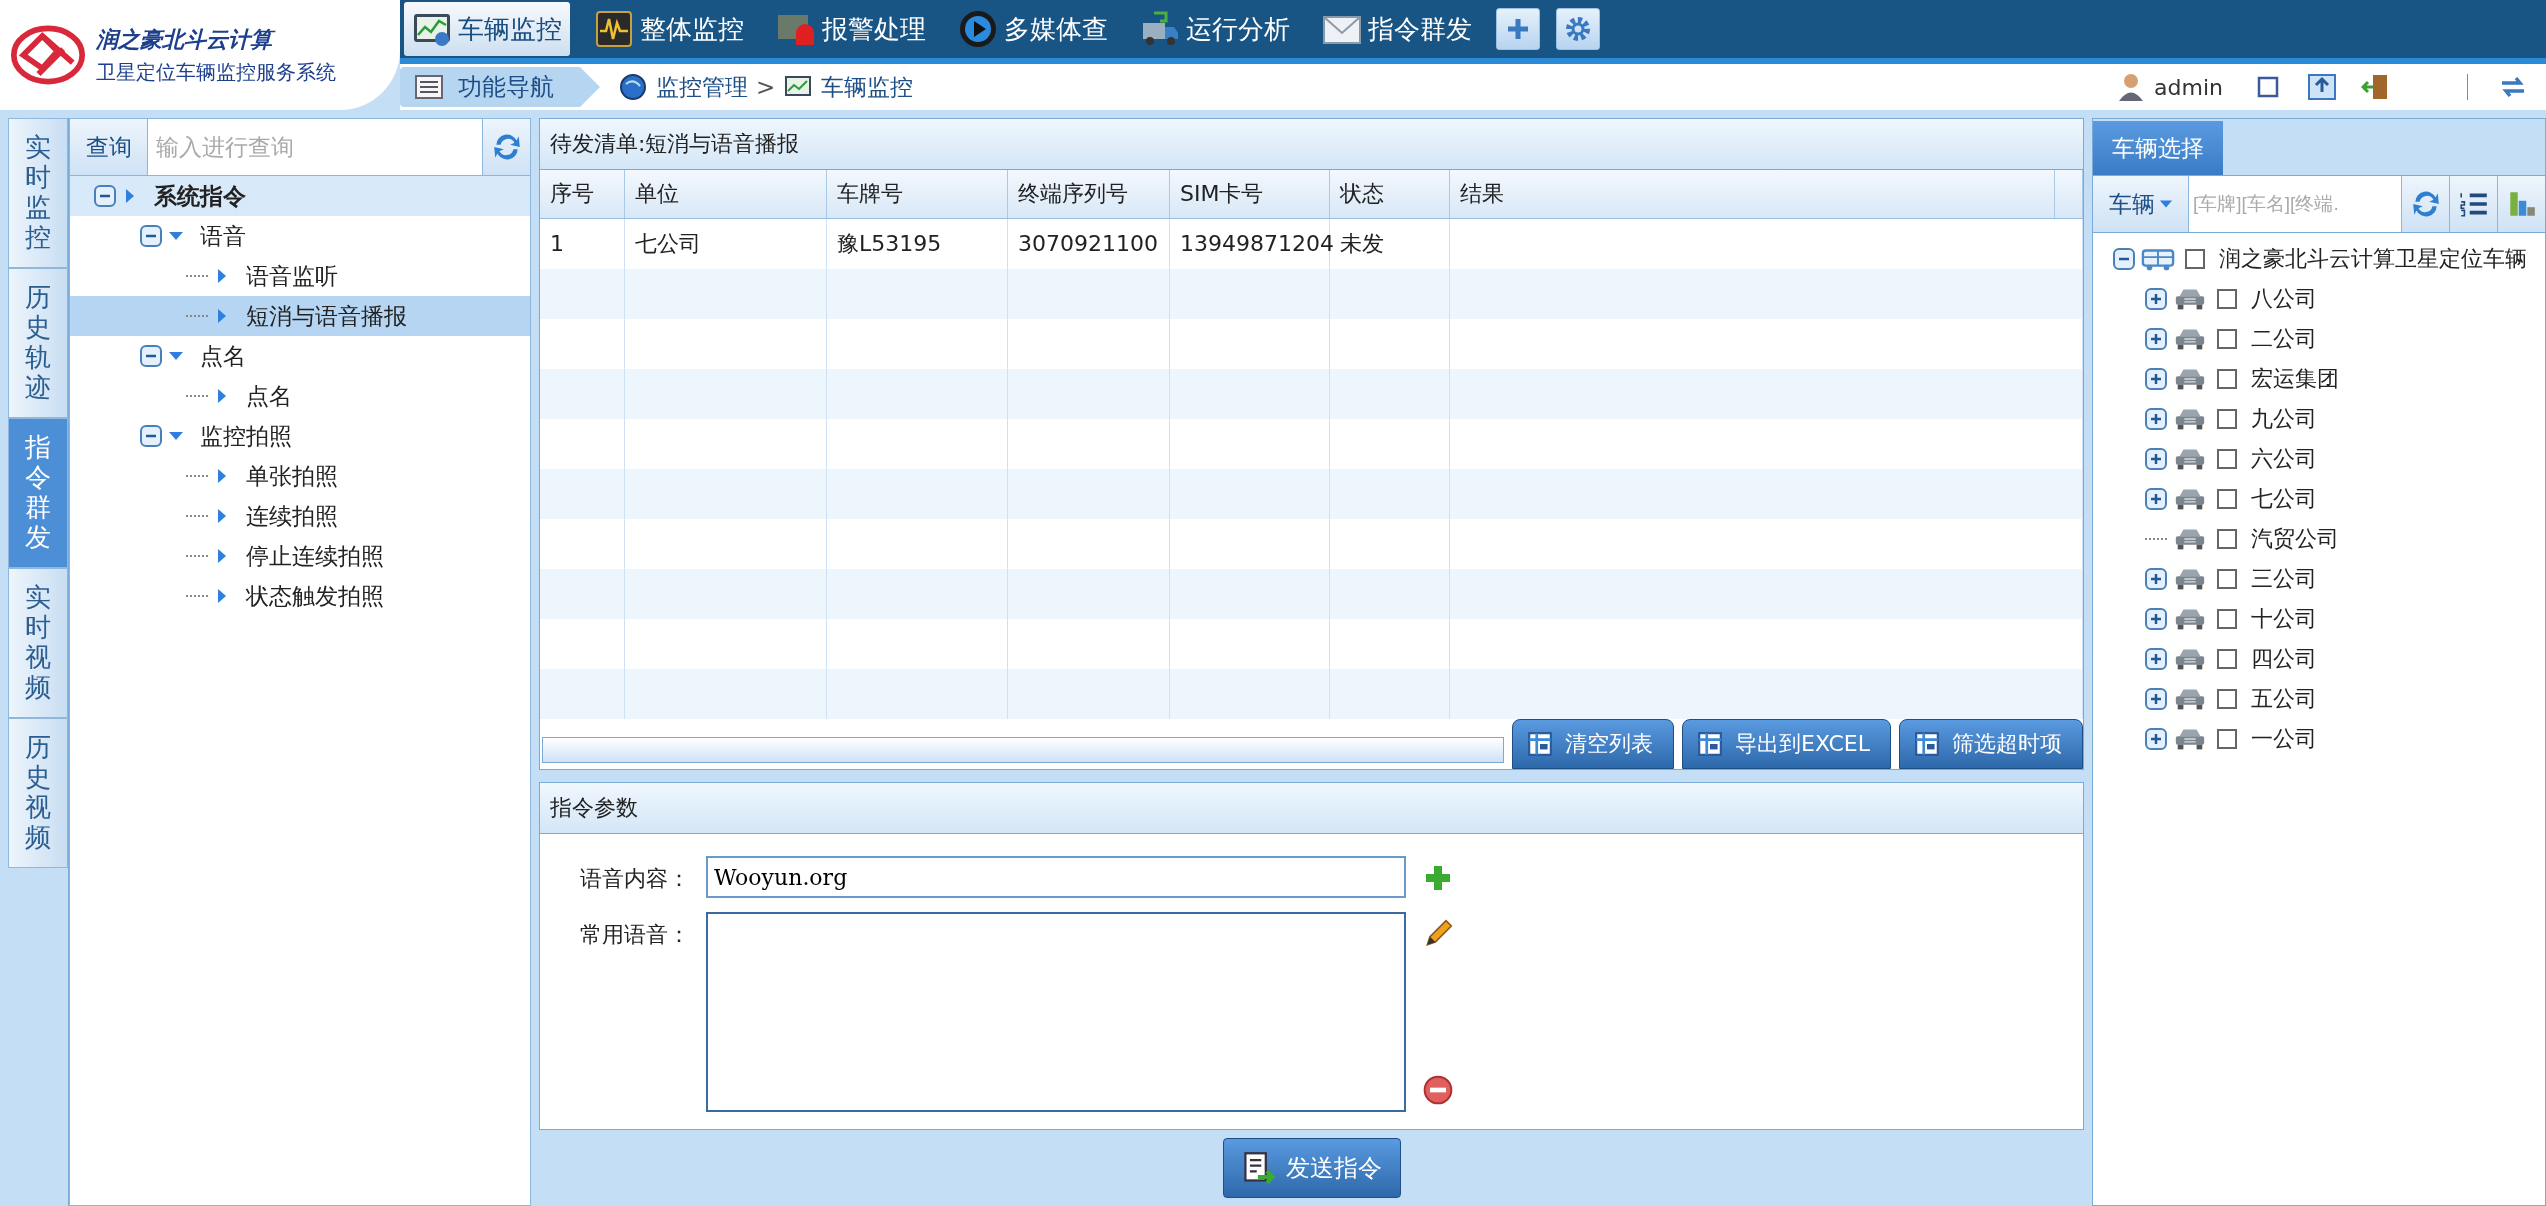  I want to click on tree-item: 语音, so click(300, 236).